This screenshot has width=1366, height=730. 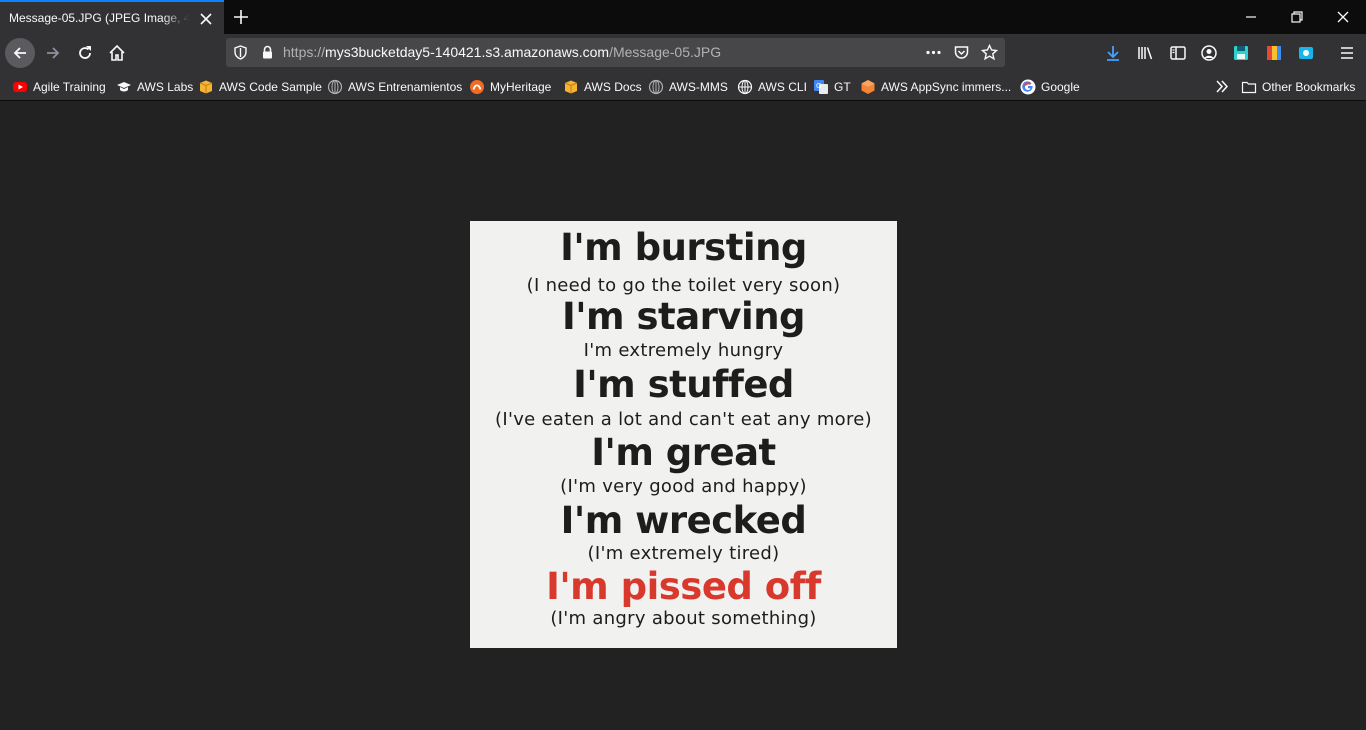 What do you see at coordinates (683, 247) in the screenshot?
I see `phrase-line: I'm bursting` at bounding box center [683, 247].